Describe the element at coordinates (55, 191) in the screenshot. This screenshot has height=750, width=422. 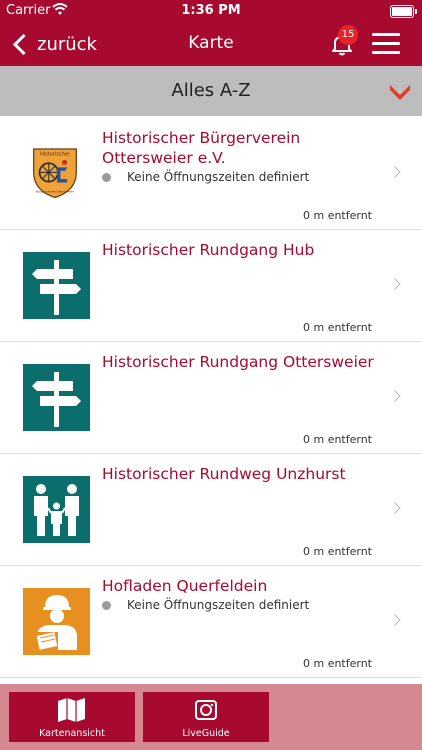
I see `logo-text: Bürgerverein Ottersweier` at that location.